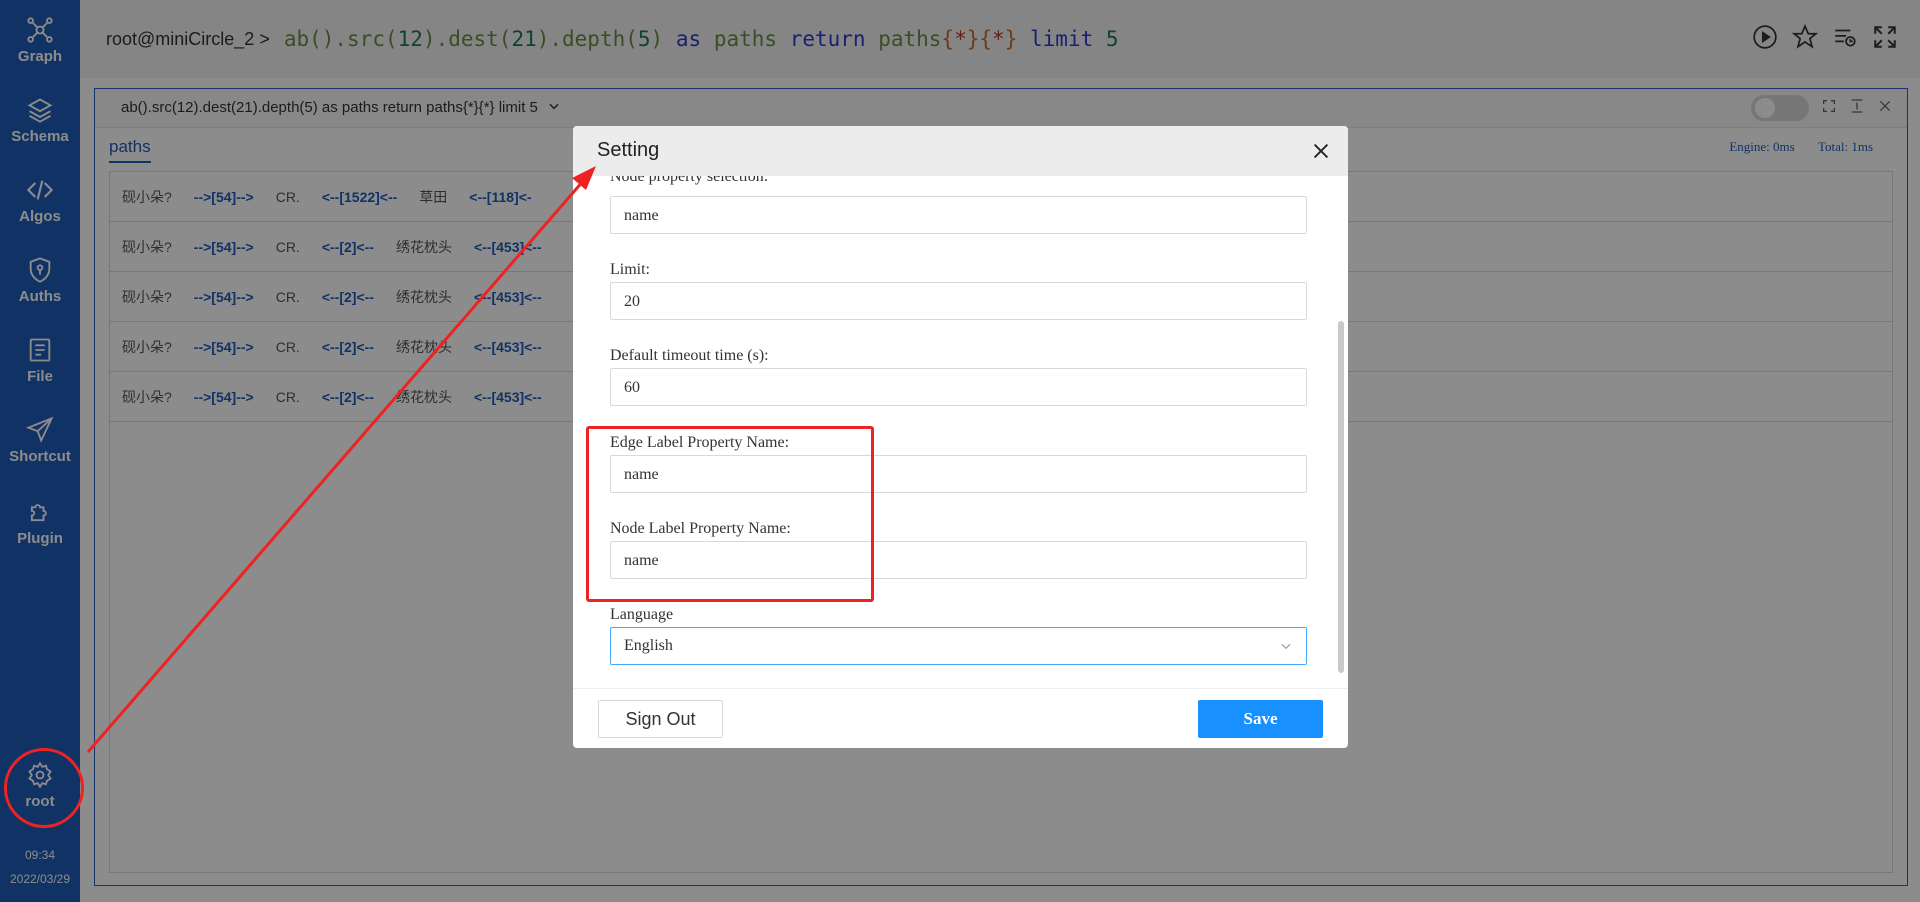 The width and height of the screenshot is (1920, 902). I want to click on limit-label: Limit:, so click(630, 269).